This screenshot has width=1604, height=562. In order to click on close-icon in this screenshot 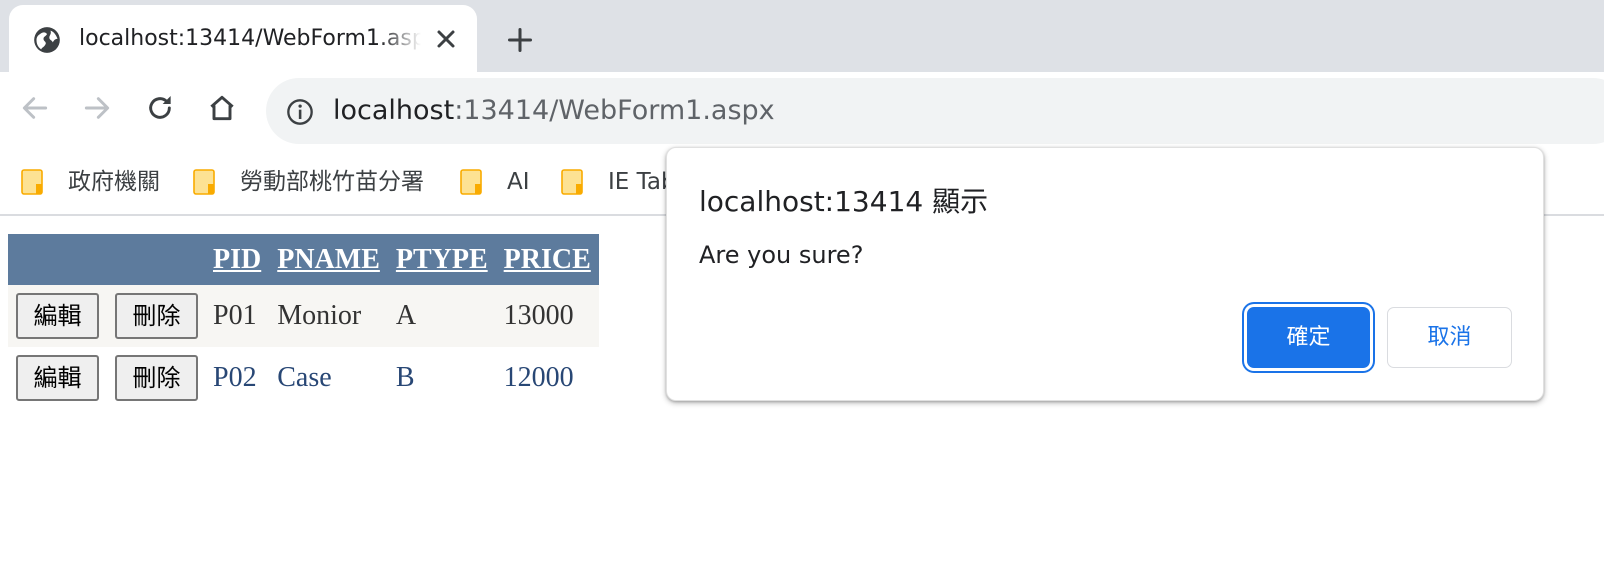, I will do `click(446, 39)`.